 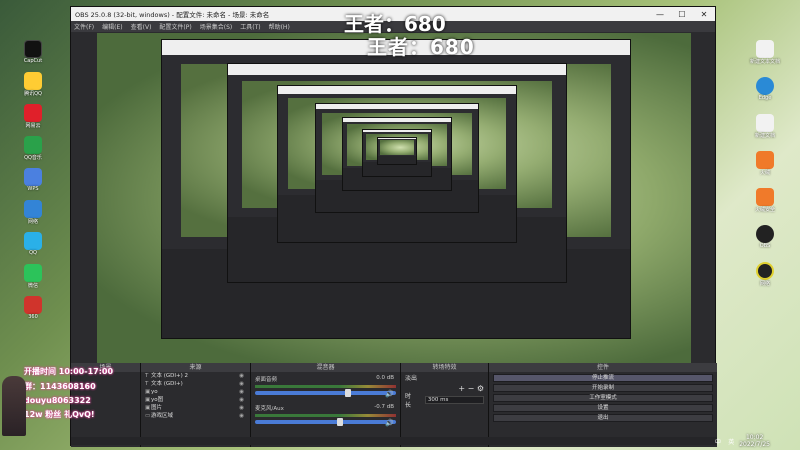 I want to click on maximize-button: ☐, so click(x=682, y=14).